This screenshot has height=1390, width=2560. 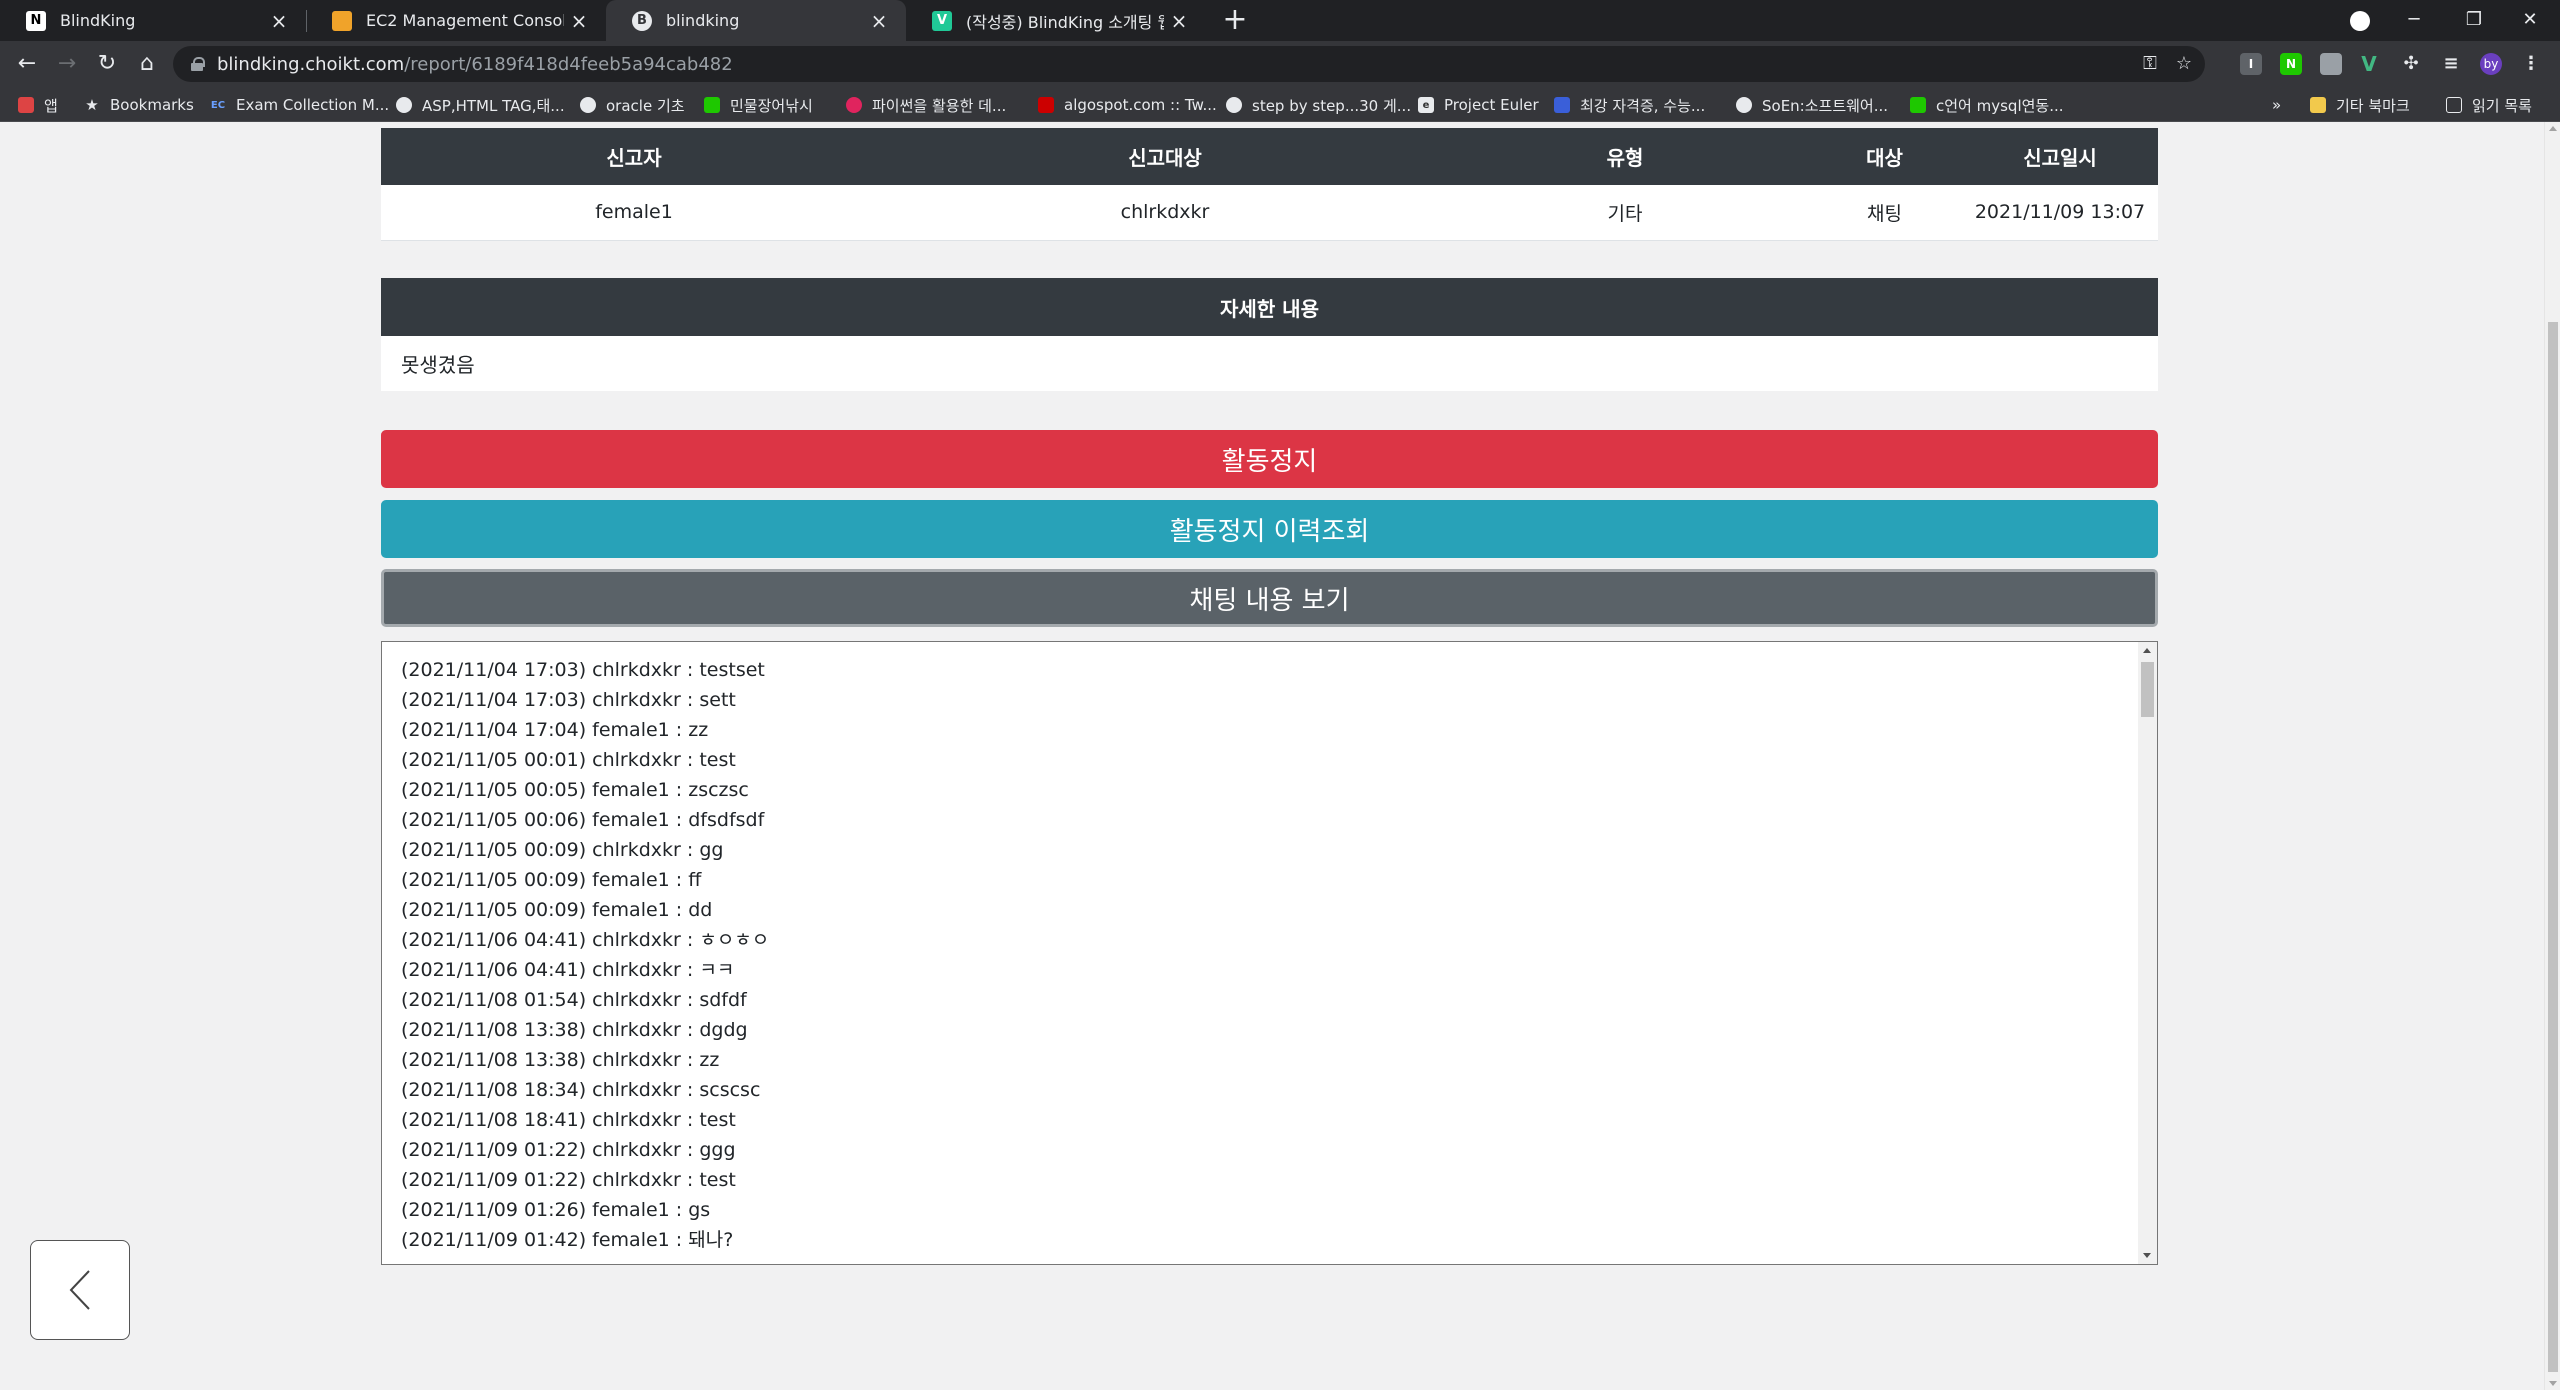 I want to click on tab-title: blindking, so click(x=703, y=20).